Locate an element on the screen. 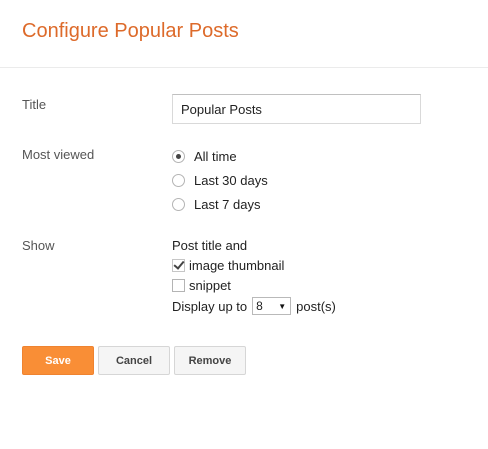 This screenshot has width=488, height=449. checkbox-image-thumbnail: image thumbnail is located at coordinates (228, 265).